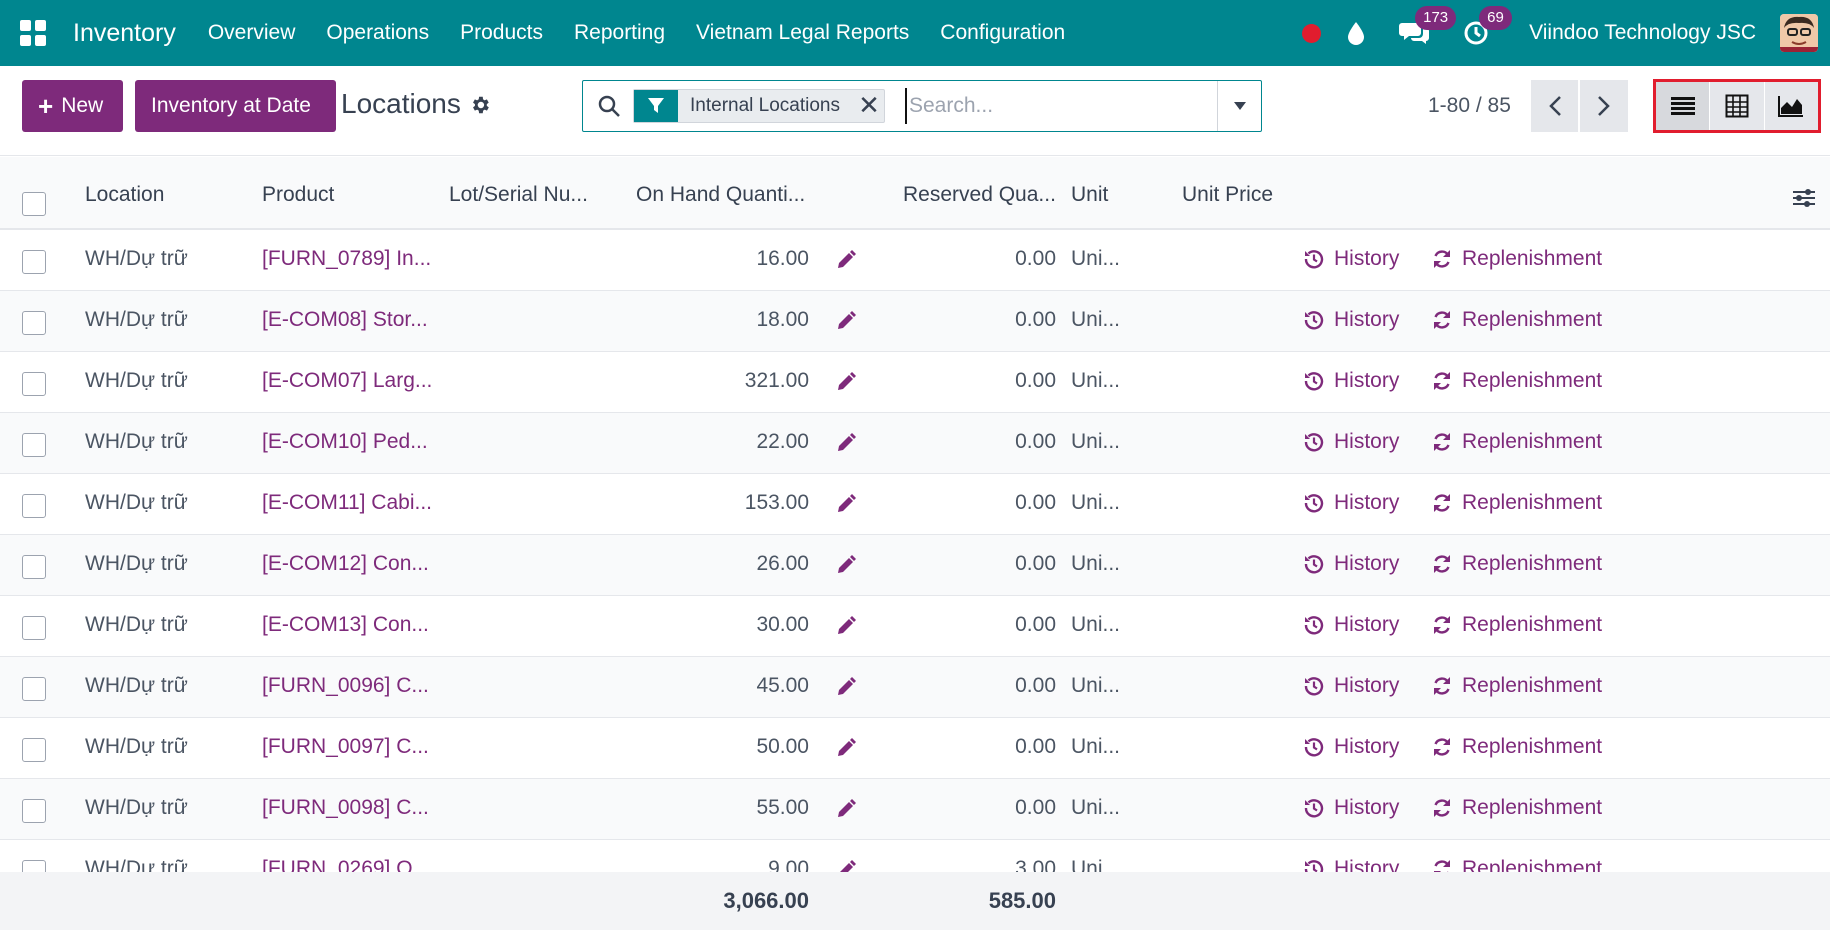 This screenshot has width=1830, height=930. I want to click on optional-columns-icon, so click(1804, 201).